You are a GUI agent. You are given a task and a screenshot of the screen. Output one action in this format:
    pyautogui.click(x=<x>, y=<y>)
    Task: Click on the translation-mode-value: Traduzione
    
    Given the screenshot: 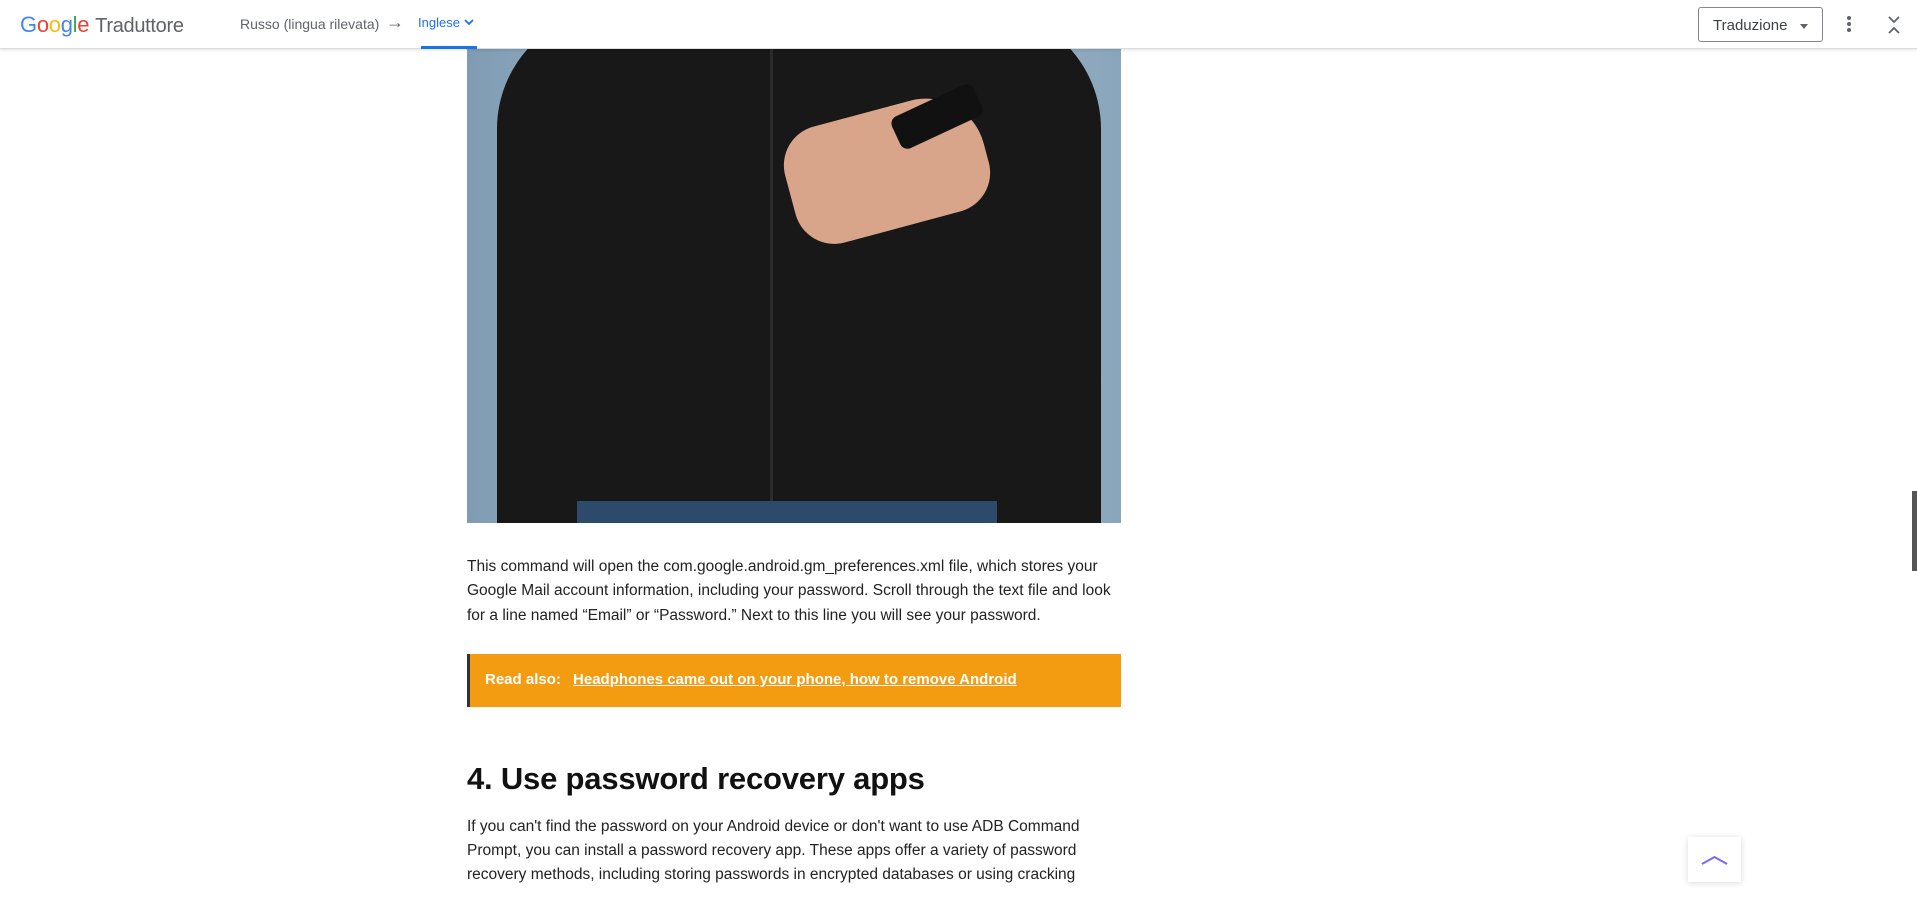 What is the action you would take?
    pyautogui.click(x=1750, y=25)
    